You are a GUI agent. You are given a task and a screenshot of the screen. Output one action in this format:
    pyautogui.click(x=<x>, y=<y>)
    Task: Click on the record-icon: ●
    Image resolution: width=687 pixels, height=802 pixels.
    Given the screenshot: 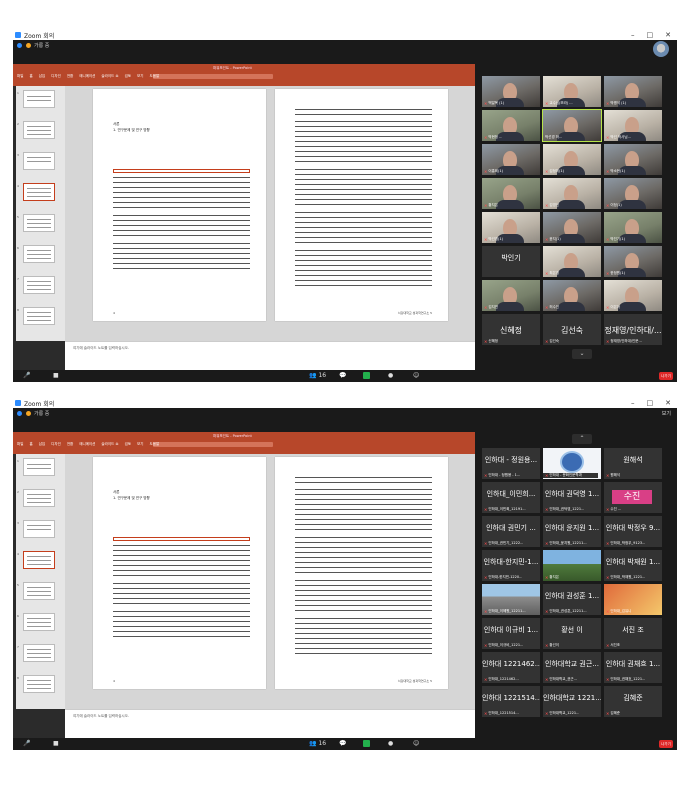 What is the action you would take?
    pyautogui.click(x=391, y=743)
    